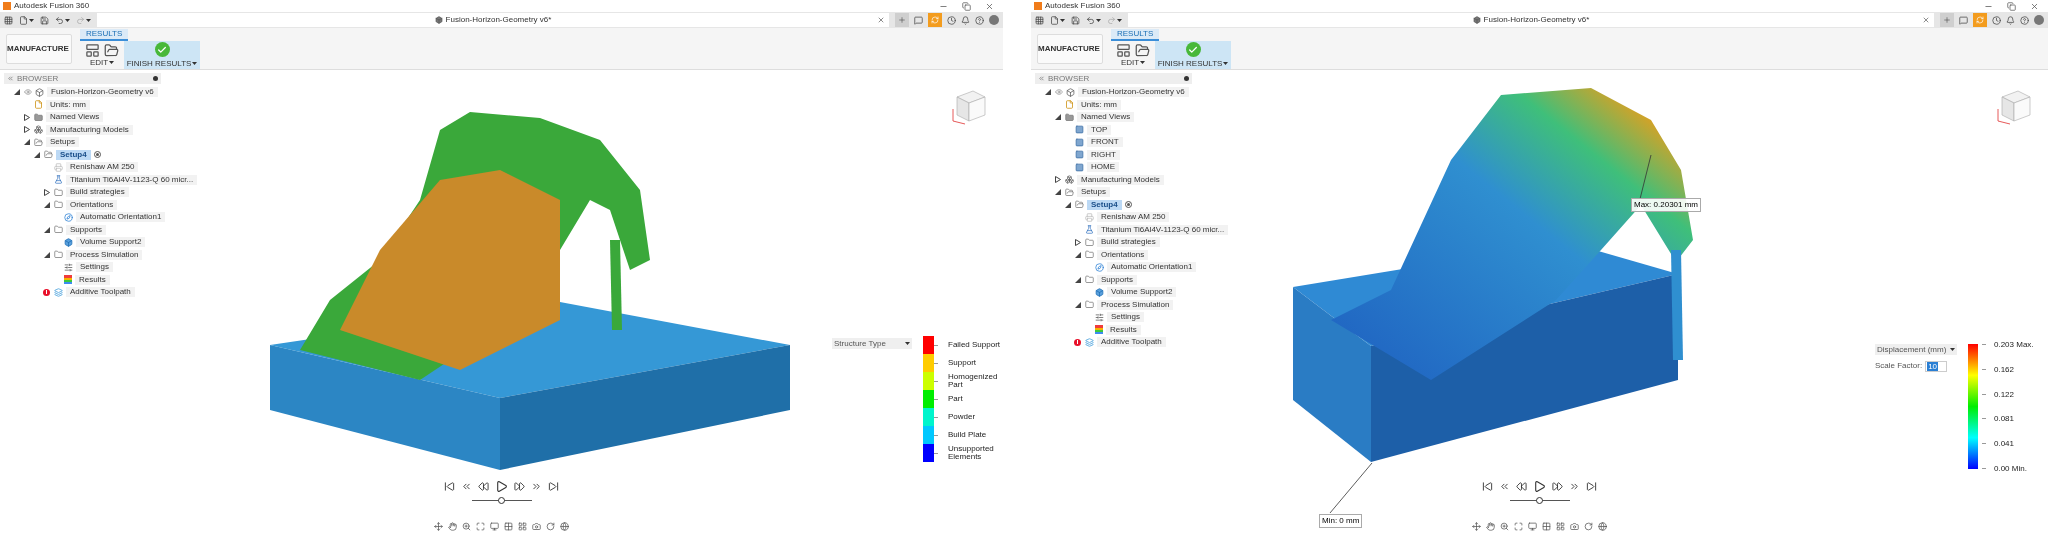  What do you see at coordinates (94, 267) in the screenshot?
I see `tree-item: Settings` at bounding box center [94, 267].